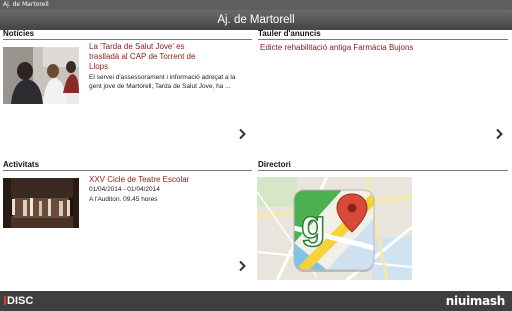 This screenshot has width=512, height=311. What do you see at coordinates (5, 300) in the screenshot?
I see `disc-logo-mark` at bounding box center [5, 300].